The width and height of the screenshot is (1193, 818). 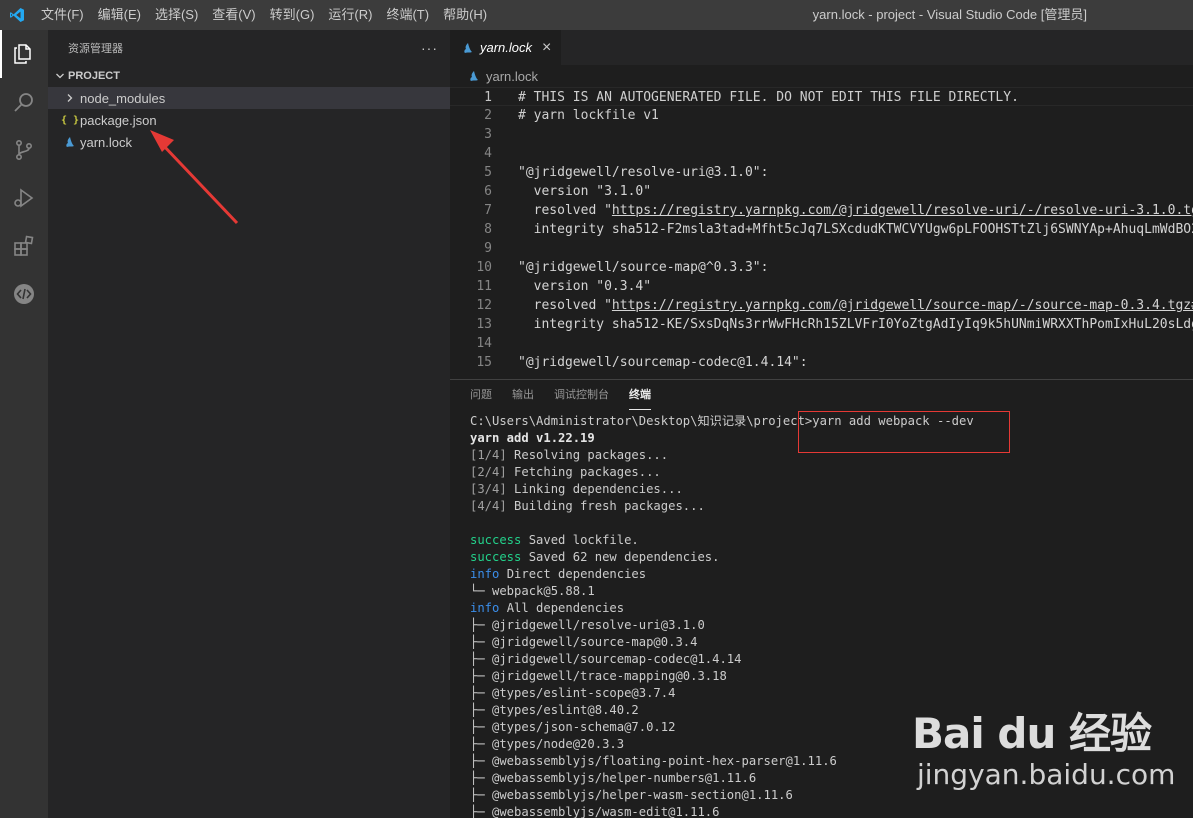 What do you see at coordinates (176, 15) in the screenshot?
I see `menu-selection: 选择(S)` at bounding box center [176, 15].